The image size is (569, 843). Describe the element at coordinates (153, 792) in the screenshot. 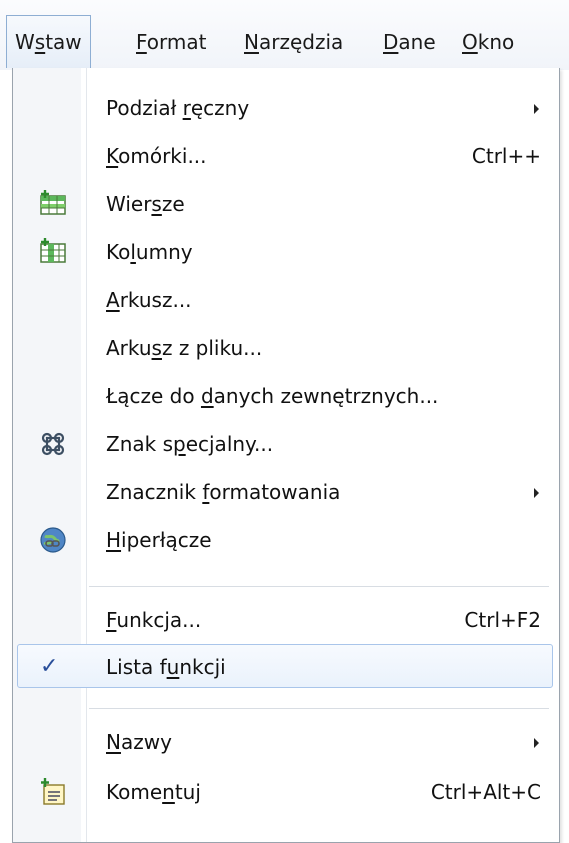

I see `menu-item-label: Komentuj` at that location.